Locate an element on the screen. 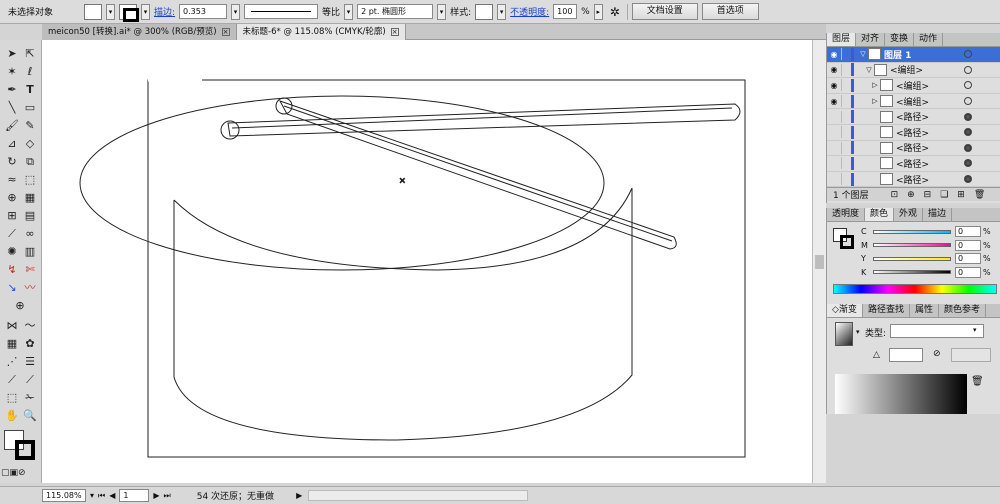  document-setup-button: 文档设置 is located at coordinates (664, 11).